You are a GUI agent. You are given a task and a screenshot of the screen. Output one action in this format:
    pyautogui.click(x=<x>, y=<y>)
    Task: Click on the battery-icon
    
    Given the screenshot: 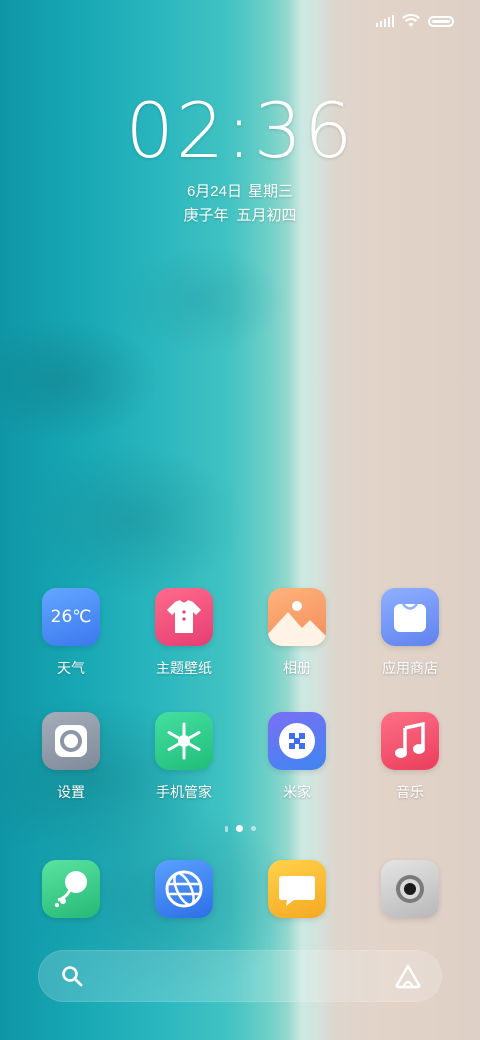 What is the action you would take?
    pyautogui.click(x=441, y=21)
    